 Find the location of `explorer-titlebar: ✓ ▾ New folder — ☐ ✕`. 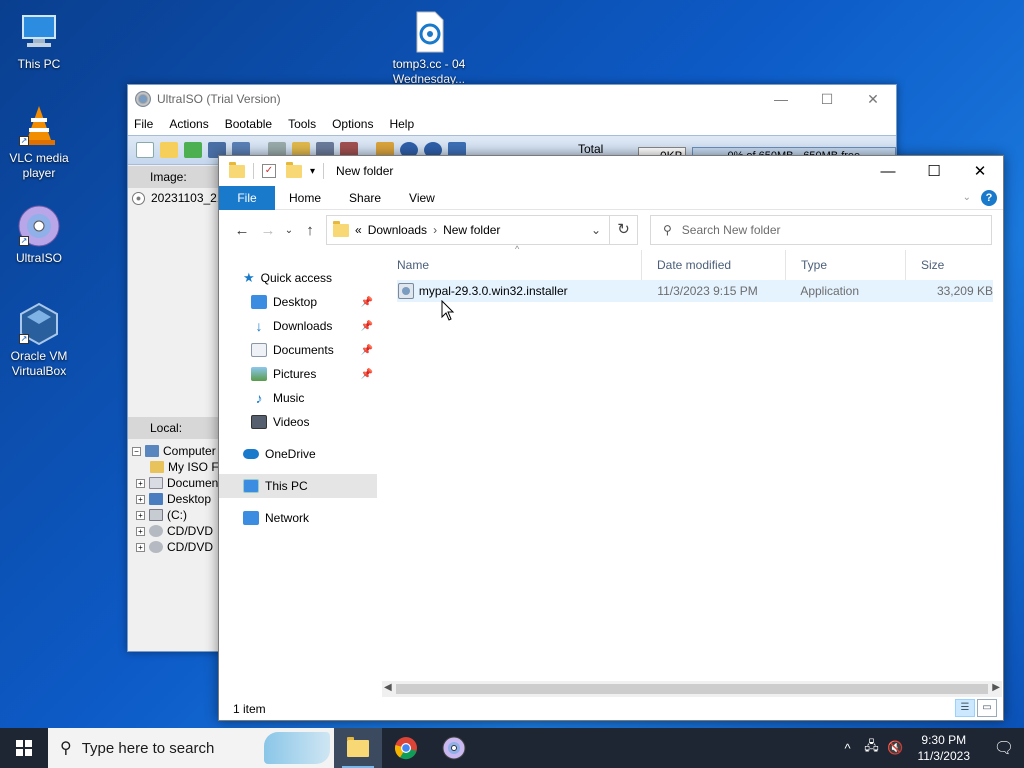

explorer-titlebar: ✓ ▾ New folder — ☐ ✕ is located at coordinates (611, 171).